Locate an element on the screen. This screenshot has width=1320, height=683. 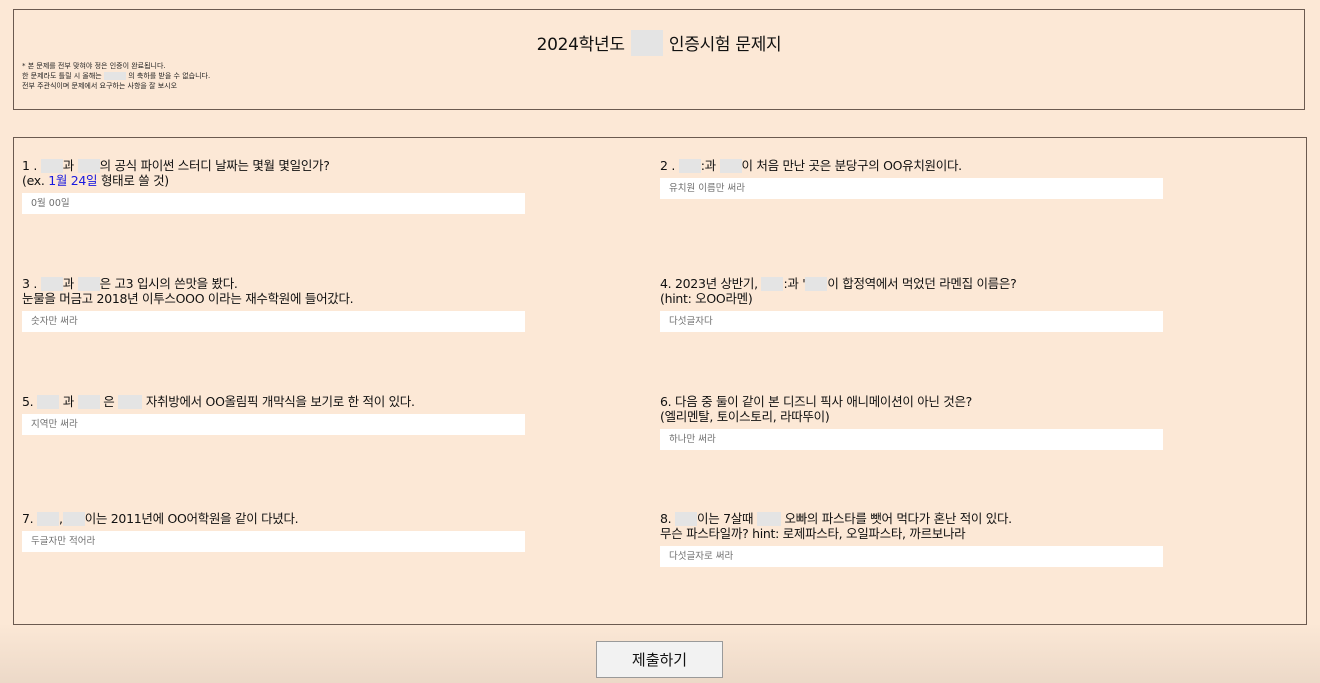
answer-7-input is located at coordinates (273, 541).